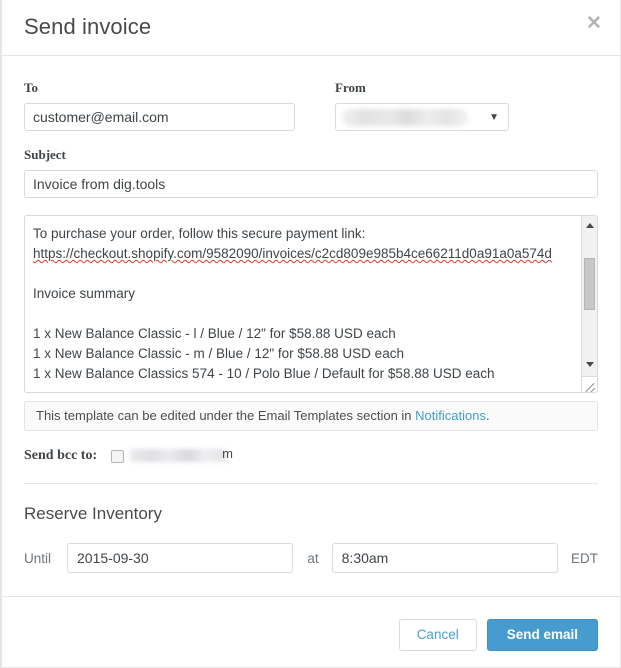 This screenshot has height=668, width=621. I want to click on reserve-date-input, so click(180, 558).